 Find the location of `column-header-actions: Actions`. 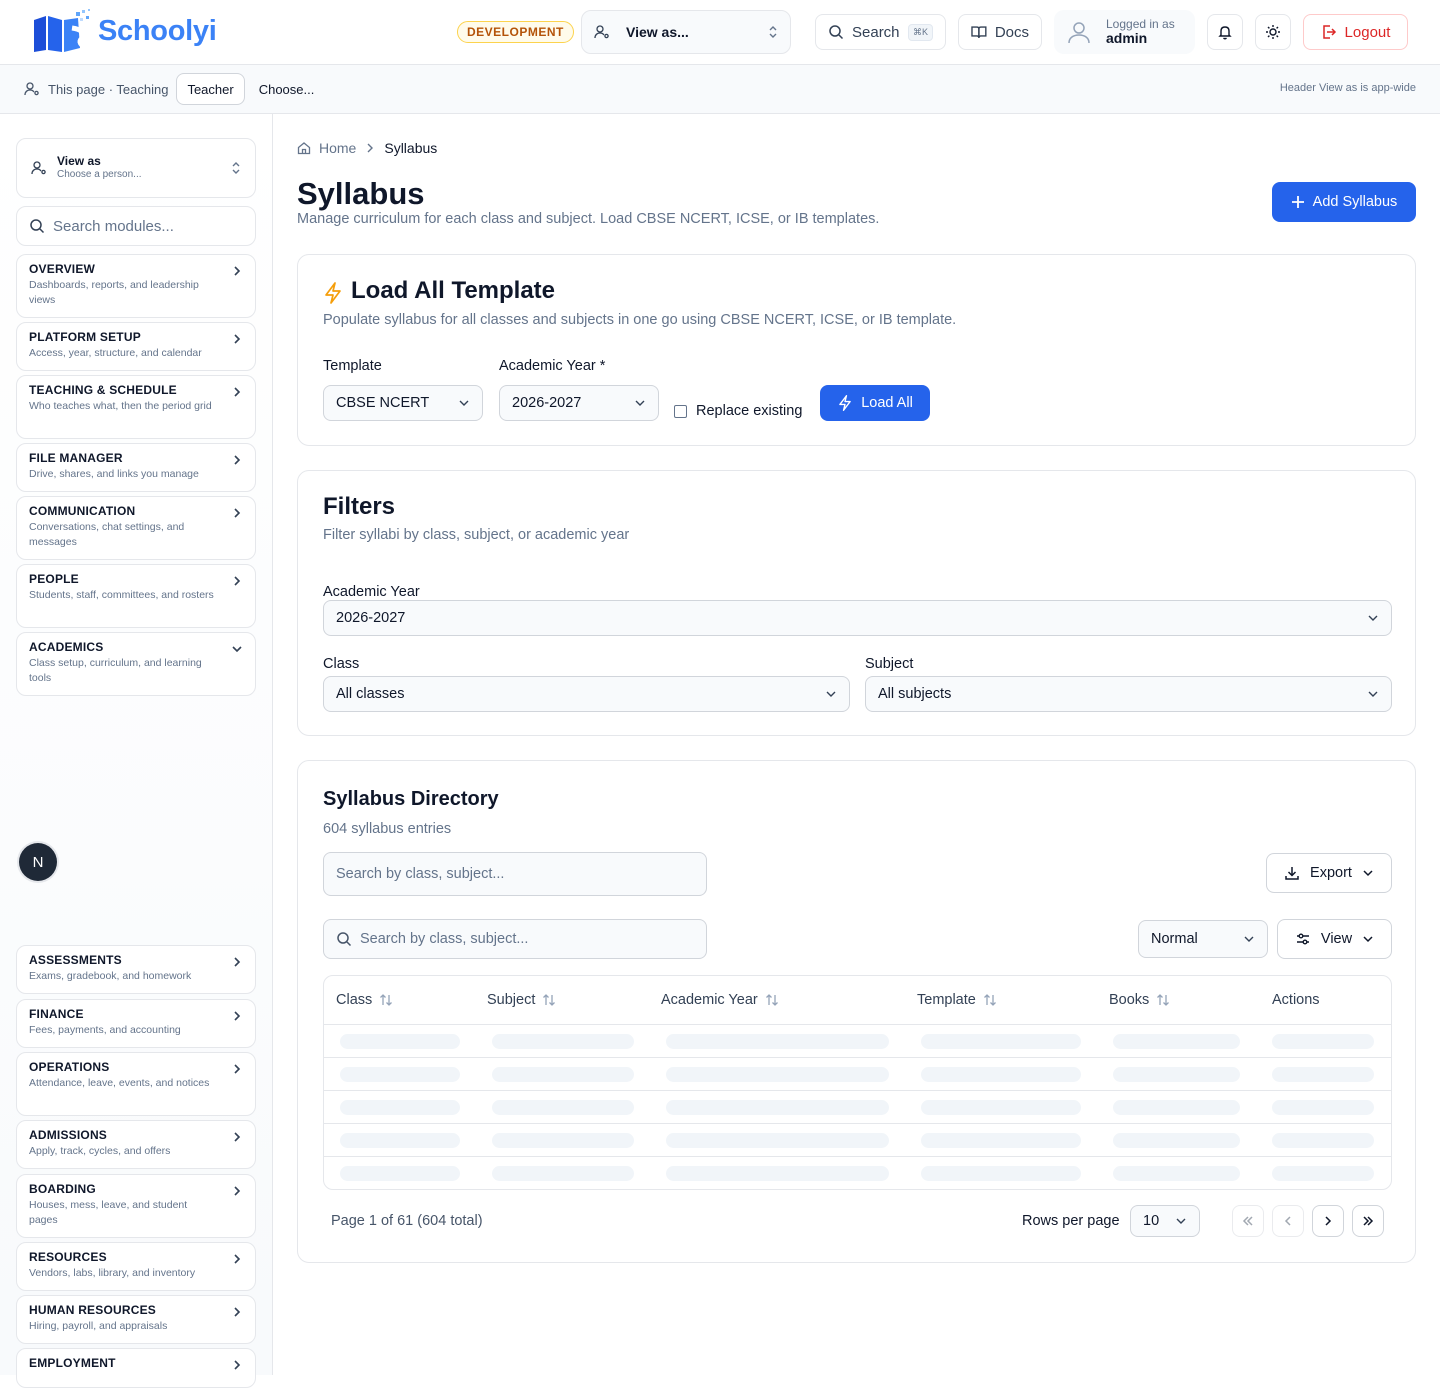

column-header-actions: Actions is located at coordinates (1296, 1000).